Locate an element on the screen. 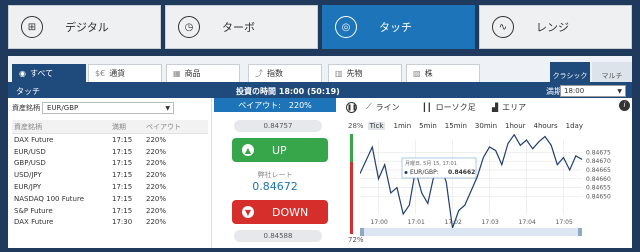 The image size is (640, 252). asset-selector-label: 資産銘柄 is located at coordinates (26, 108).